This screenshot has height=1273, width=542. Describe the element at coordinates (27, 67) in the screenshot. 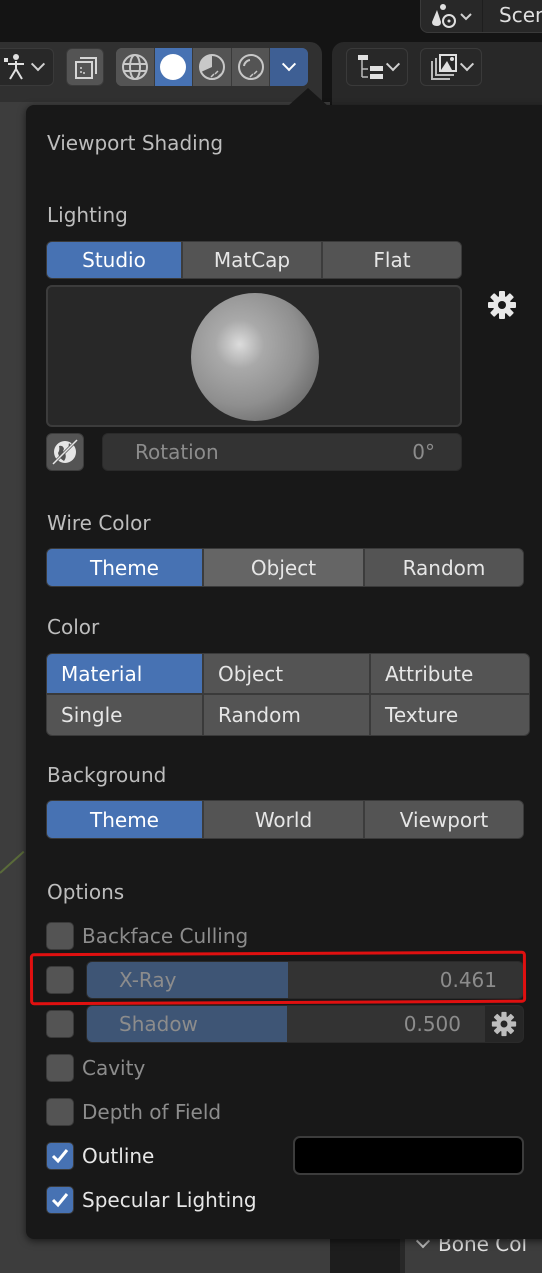

I see `pose-mode-button` at that location.